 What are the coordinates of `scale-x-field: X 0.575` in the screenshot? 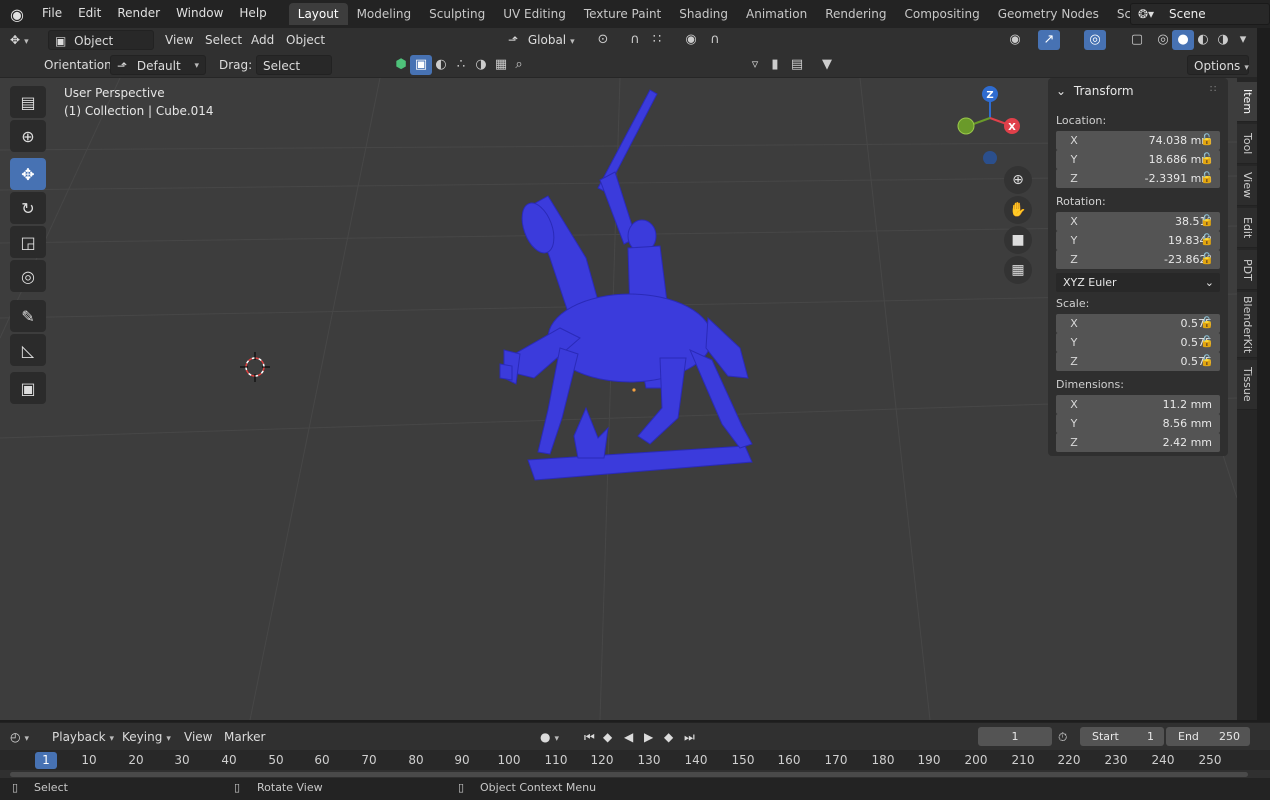 It's located at (1138, 323).